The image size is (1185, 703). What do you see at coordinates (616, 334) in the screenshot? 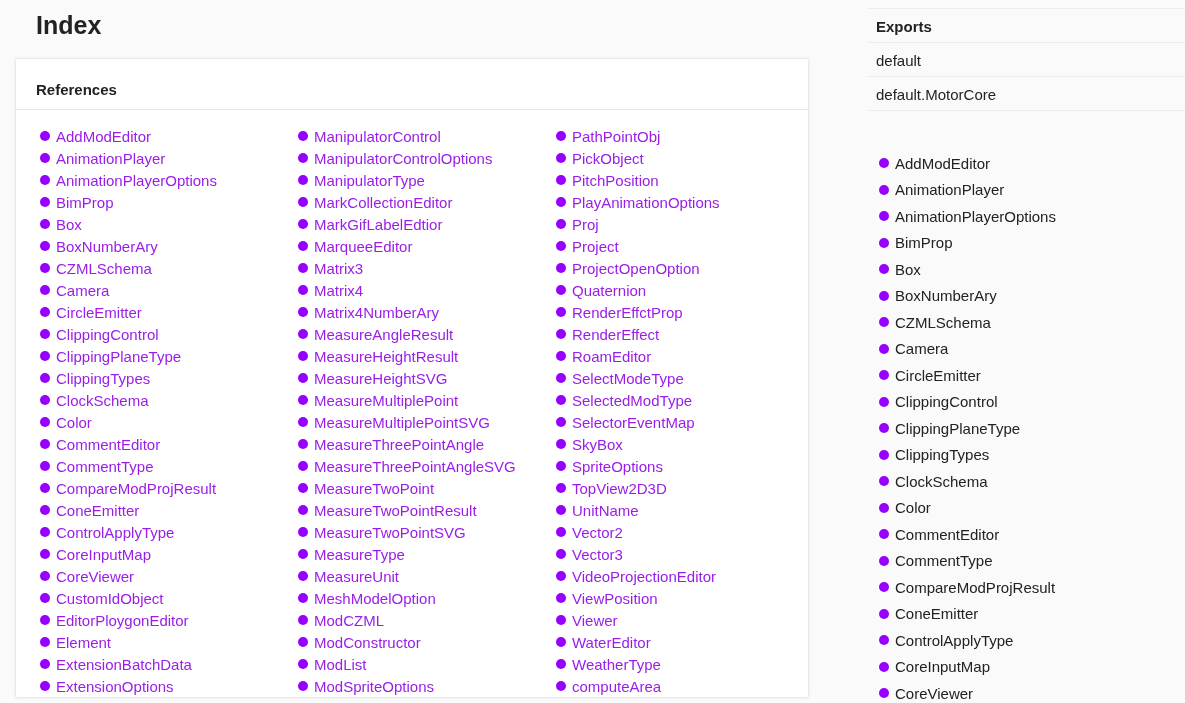
I see `reference-link: RenderEffect` at bounding box center [616, 334].